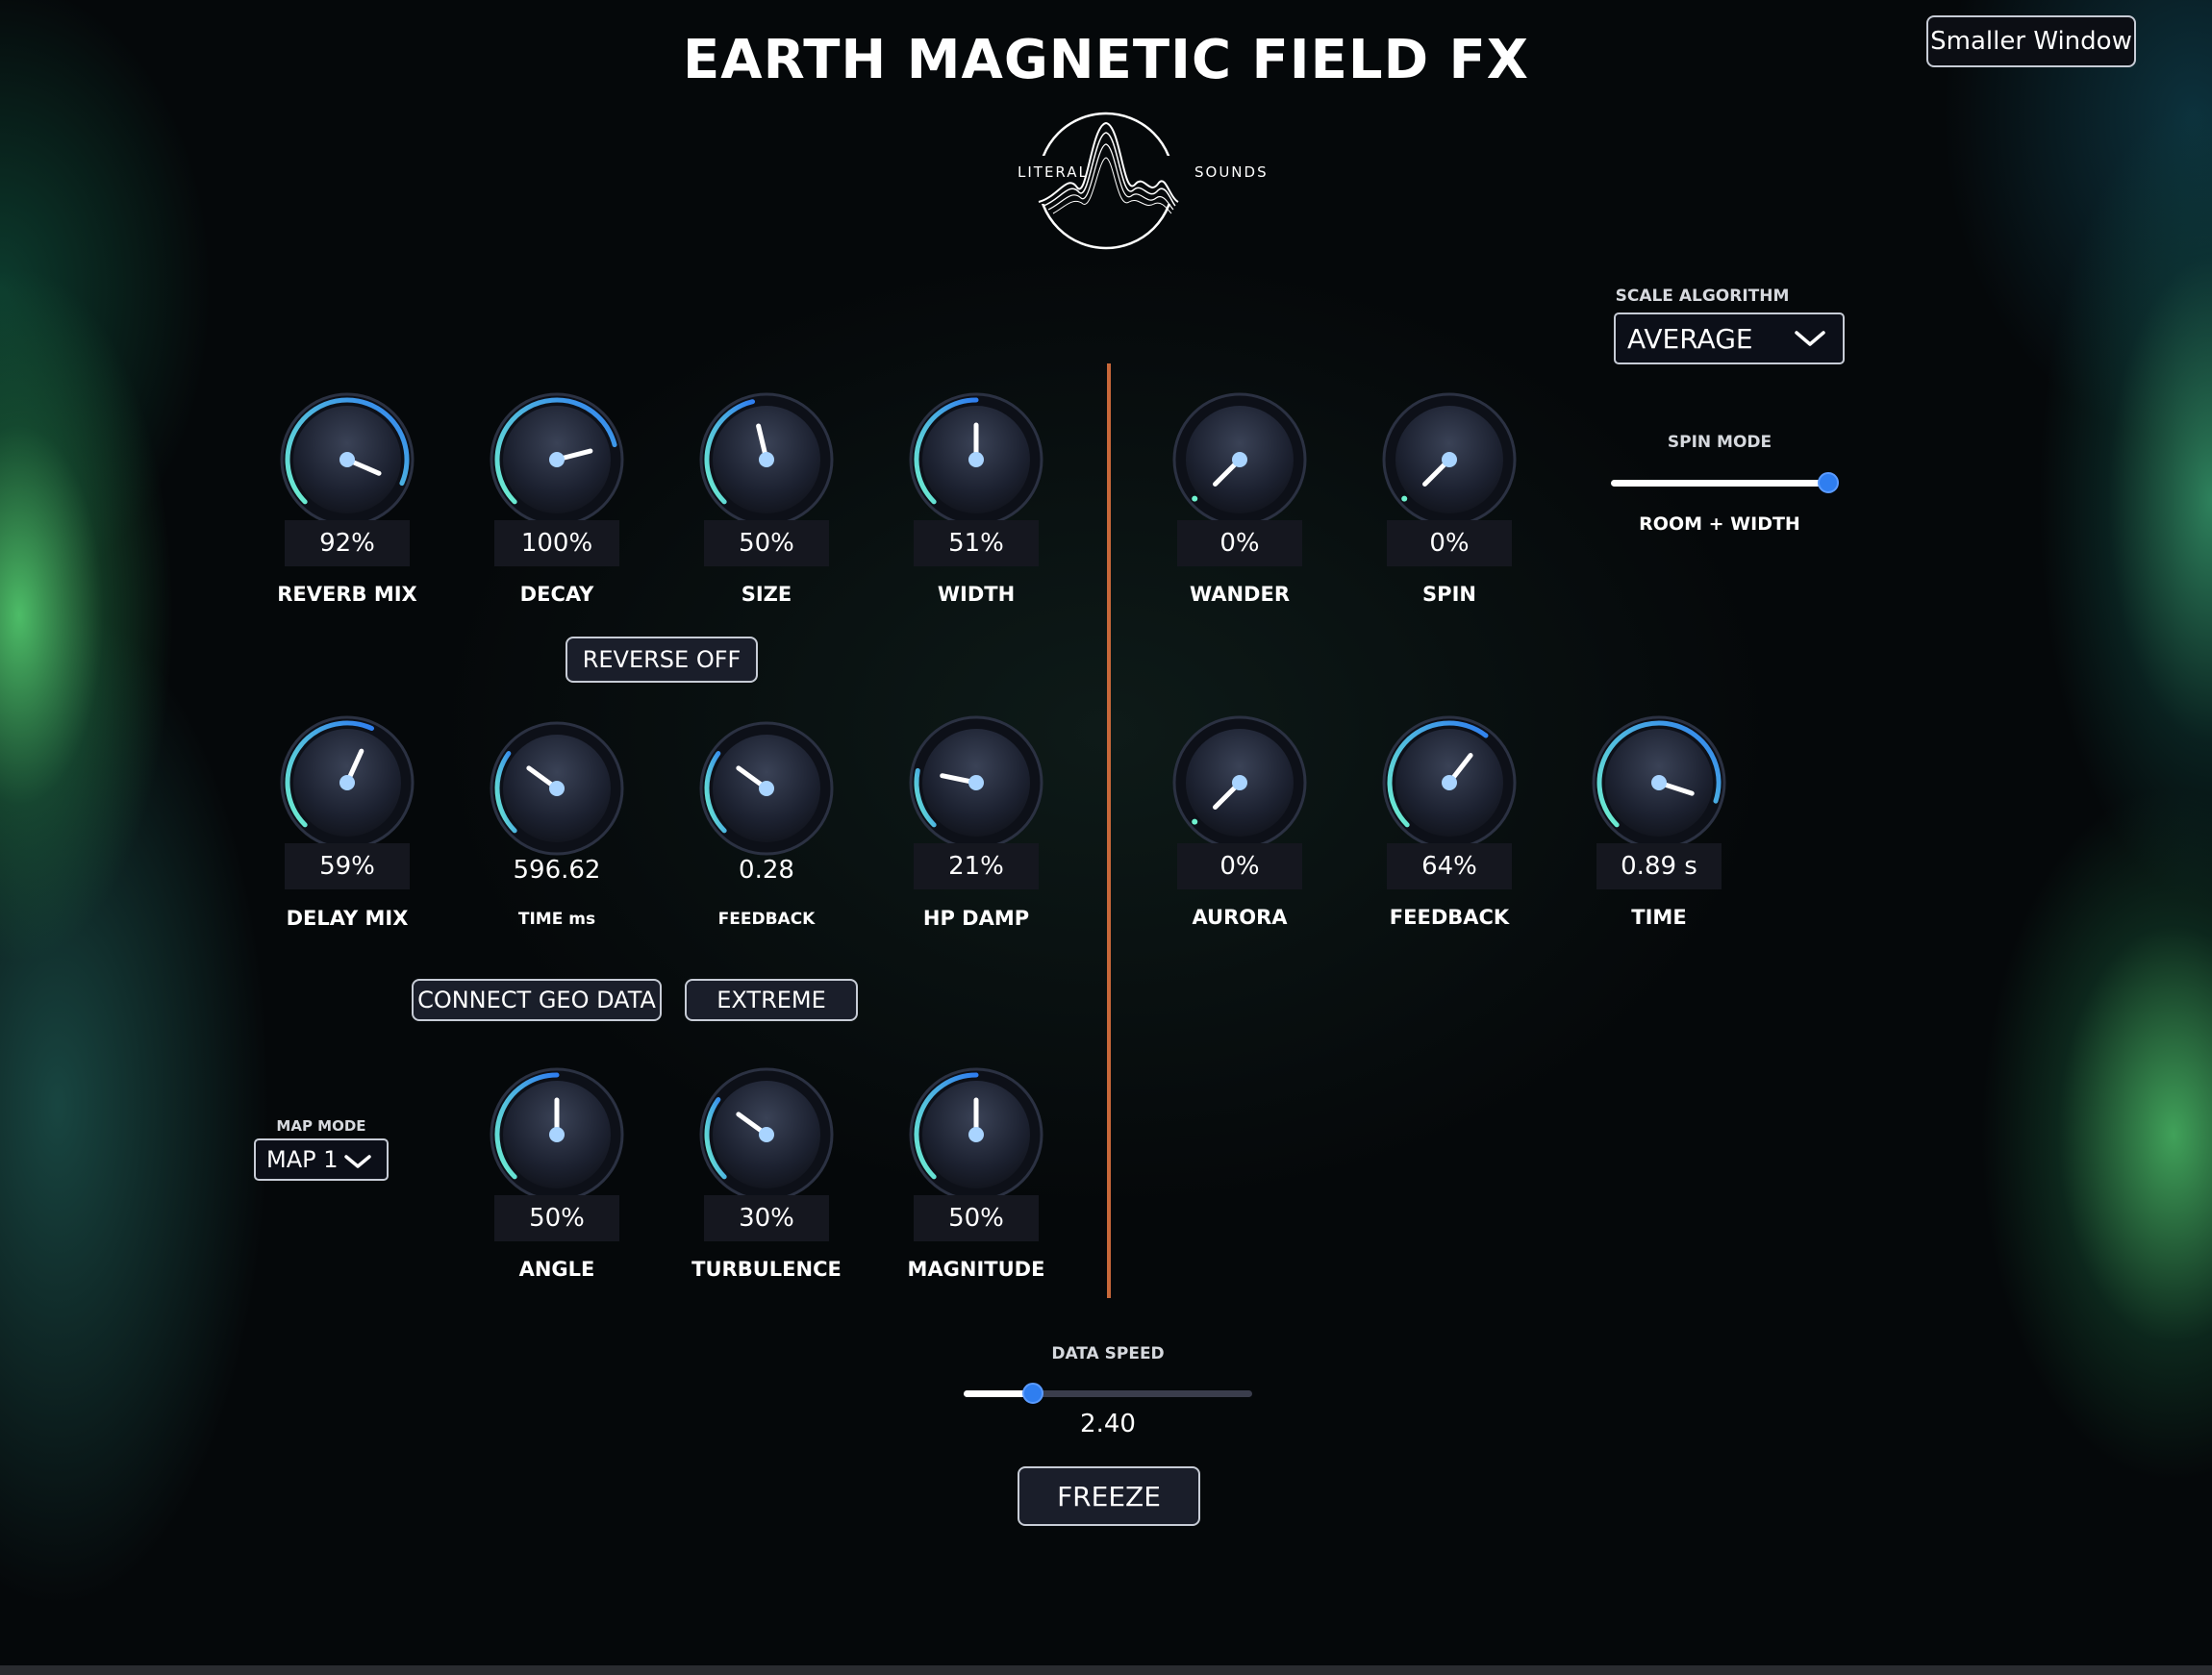 This screenshot has width=2212, height=1675. Describe the element at coordinates (1106, 60) in the screenshot. I see `plugin-title: EARTH MAGNETIC FIELD FX` at that location.